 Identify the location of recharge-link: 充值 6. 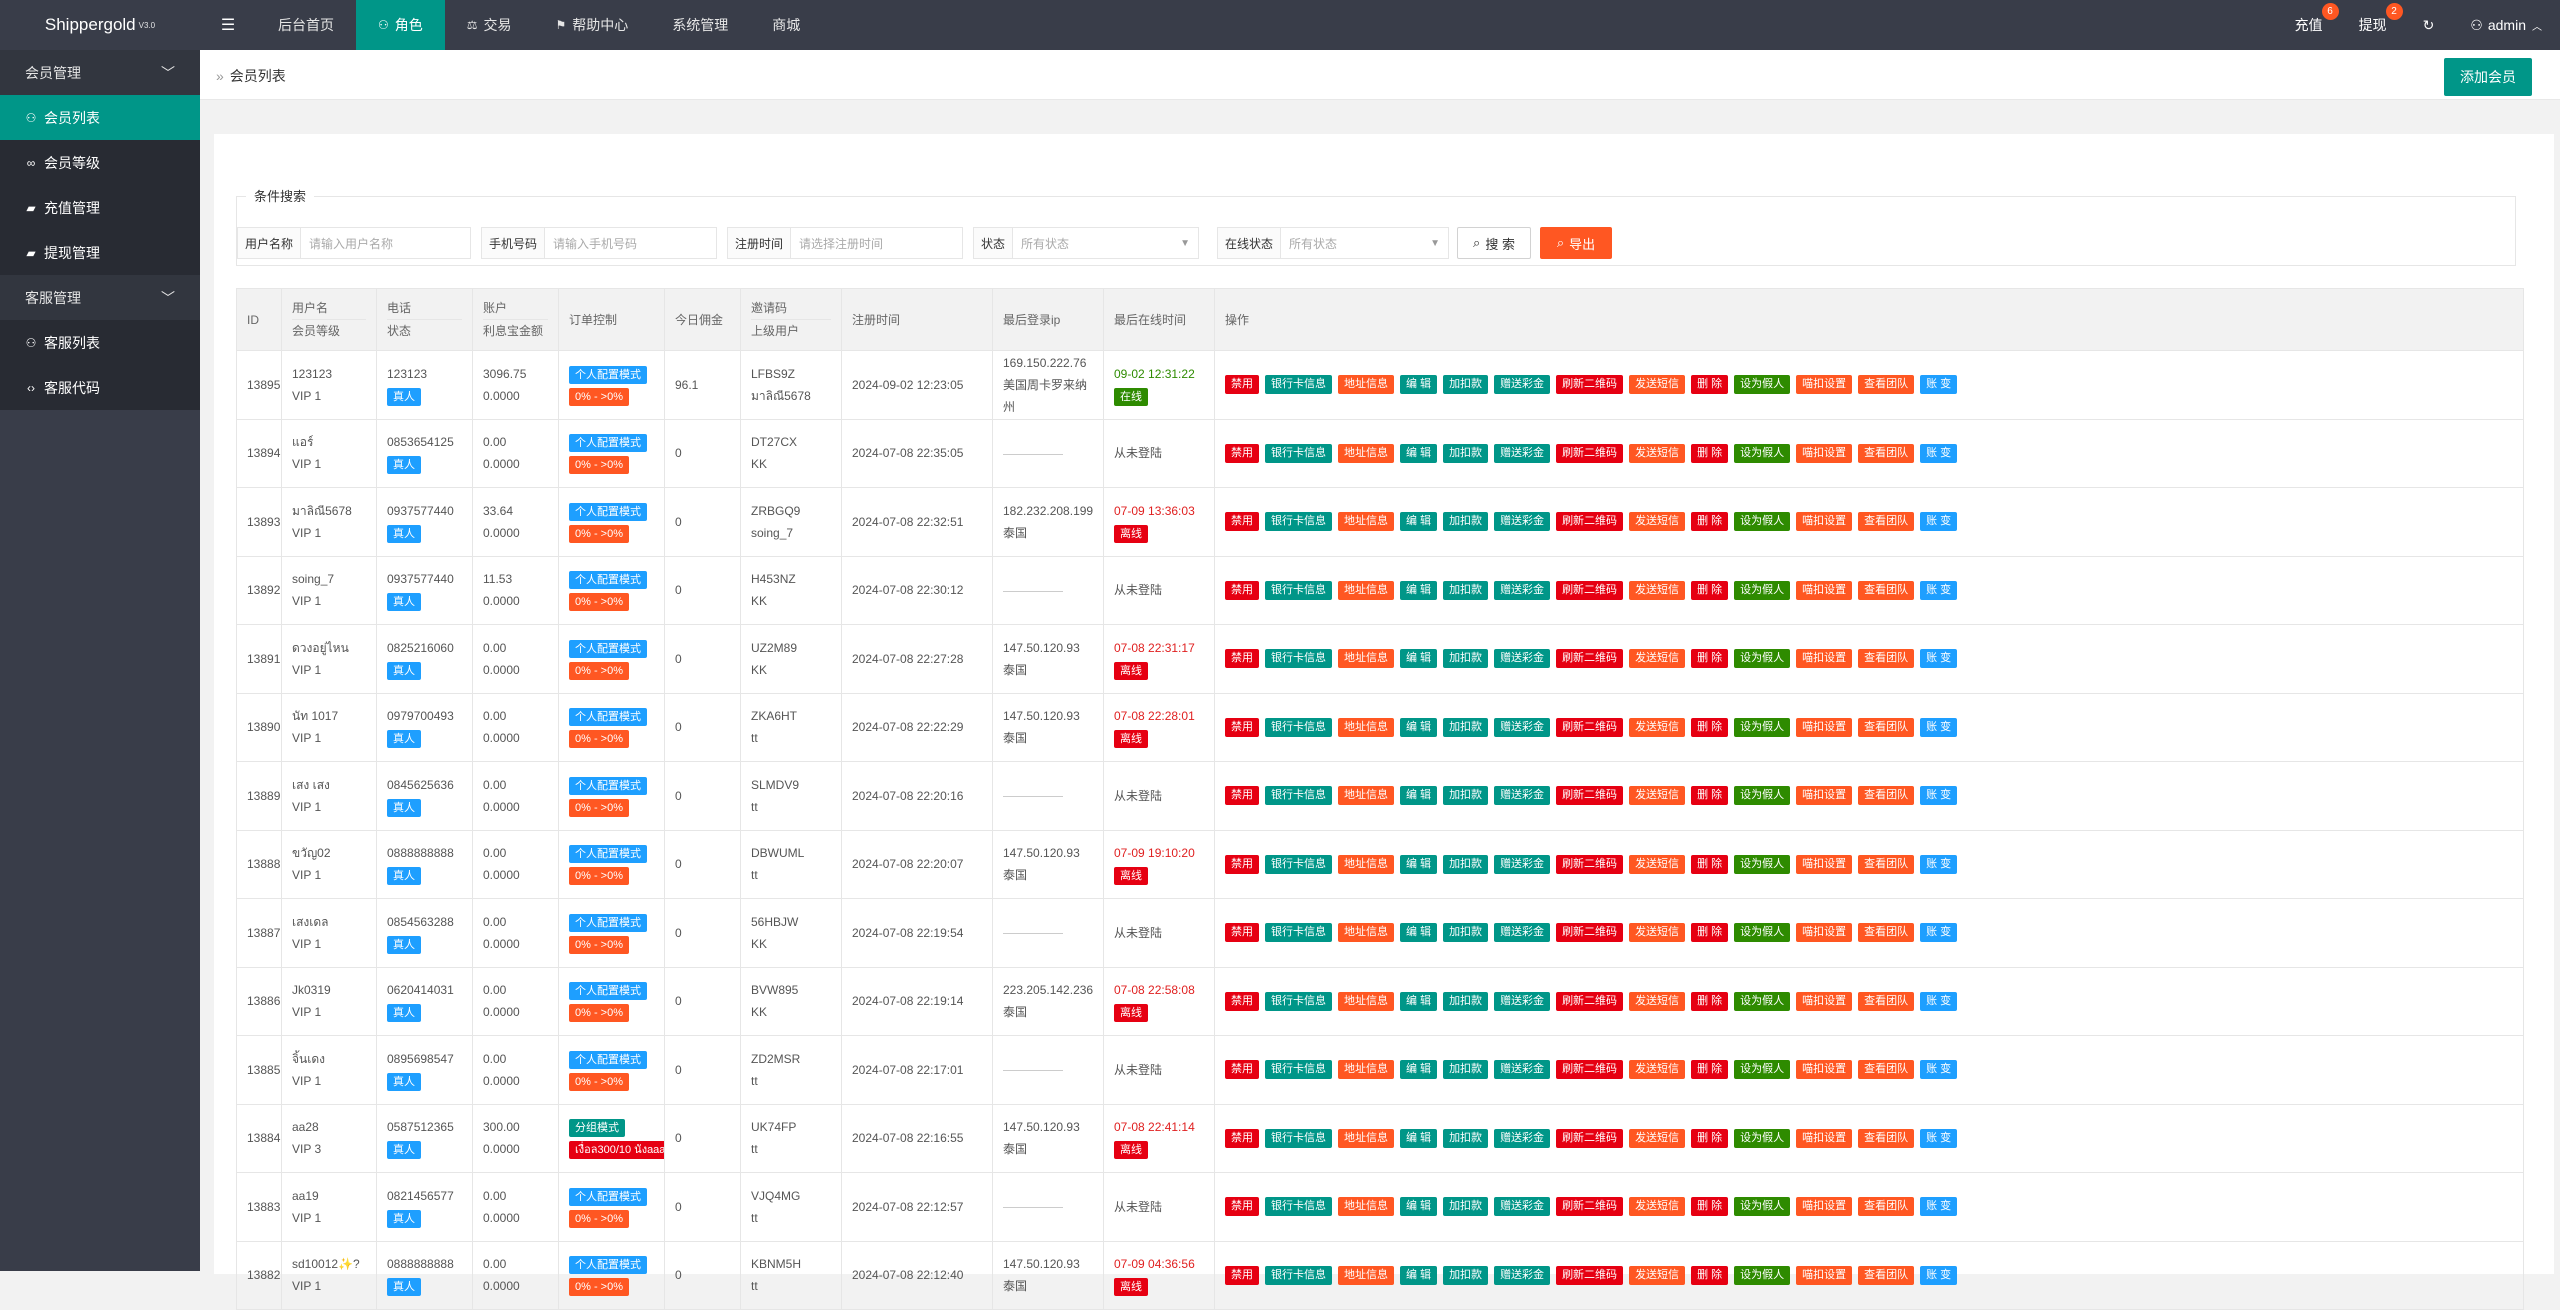
(2309, 25).